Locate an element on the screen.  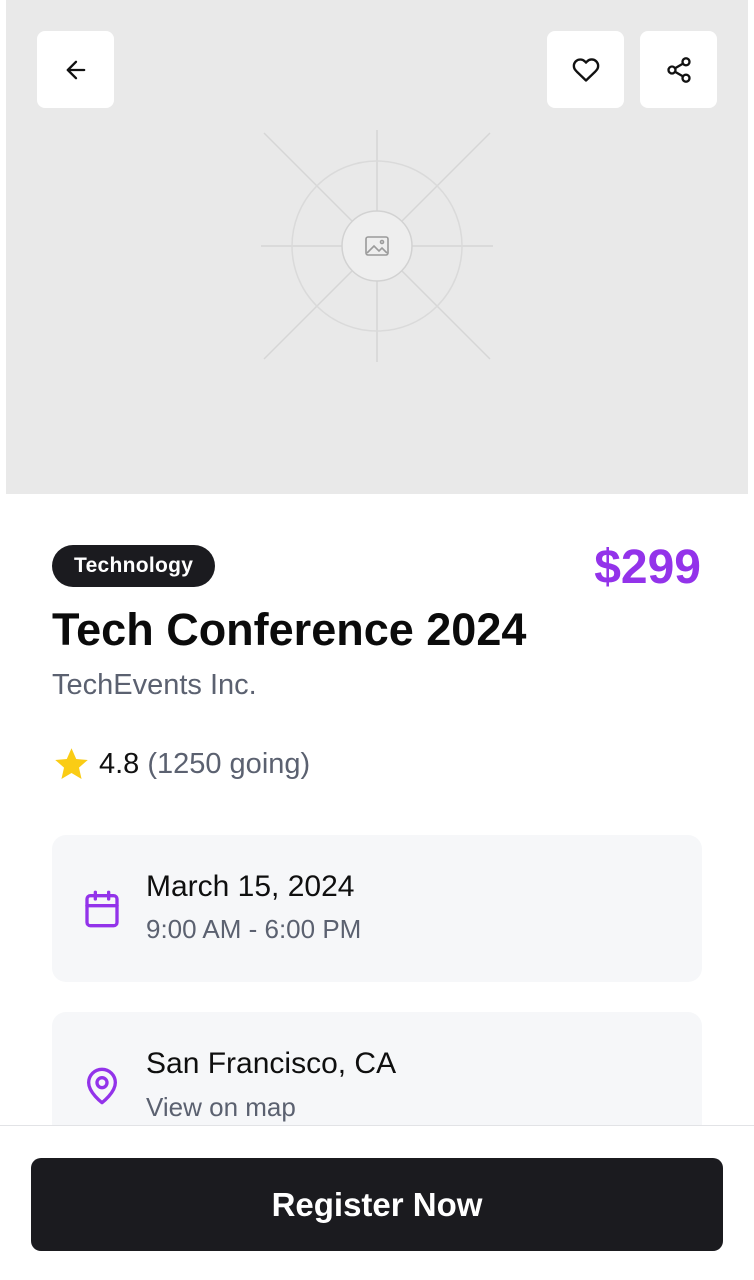
image-placeholder-icon is located at coordinates (377, 246).